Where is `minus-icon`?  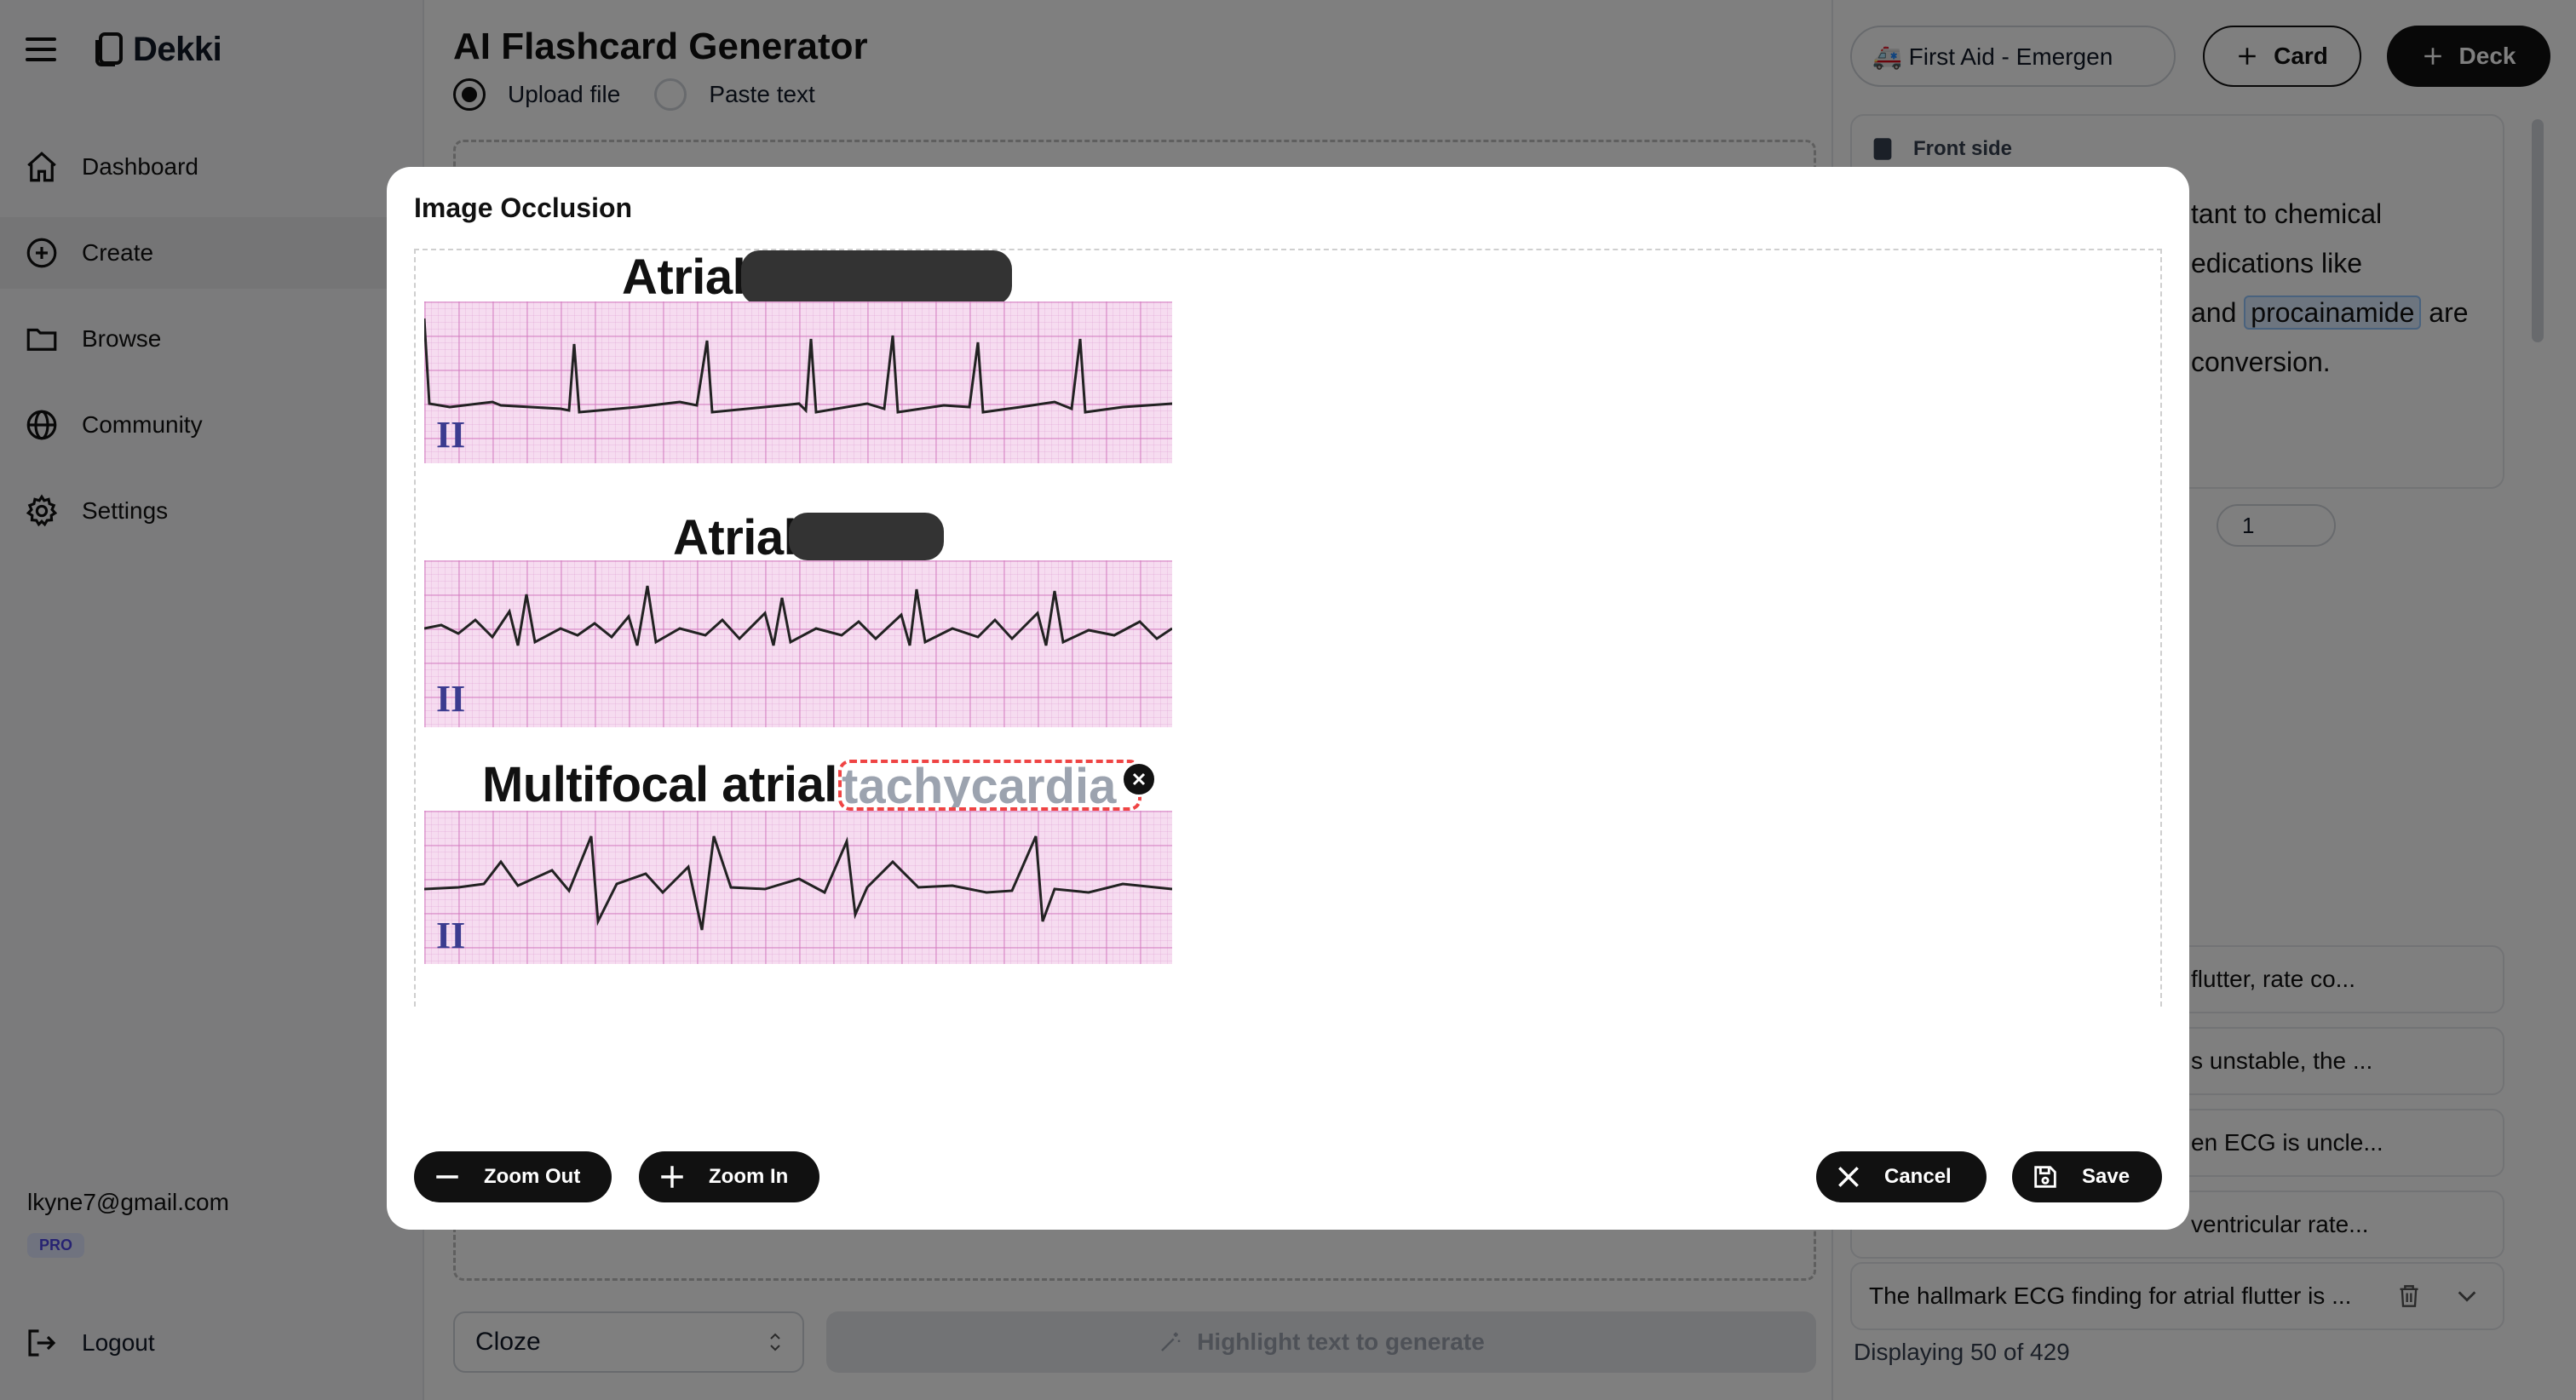 minus-icon is located at coordinates (447, 1177).